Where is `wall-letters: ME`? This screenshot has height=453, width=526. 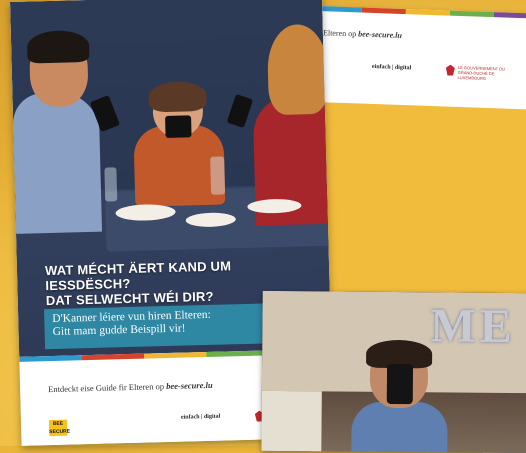
wall-letters: ME is located at coordinates (473, 326).